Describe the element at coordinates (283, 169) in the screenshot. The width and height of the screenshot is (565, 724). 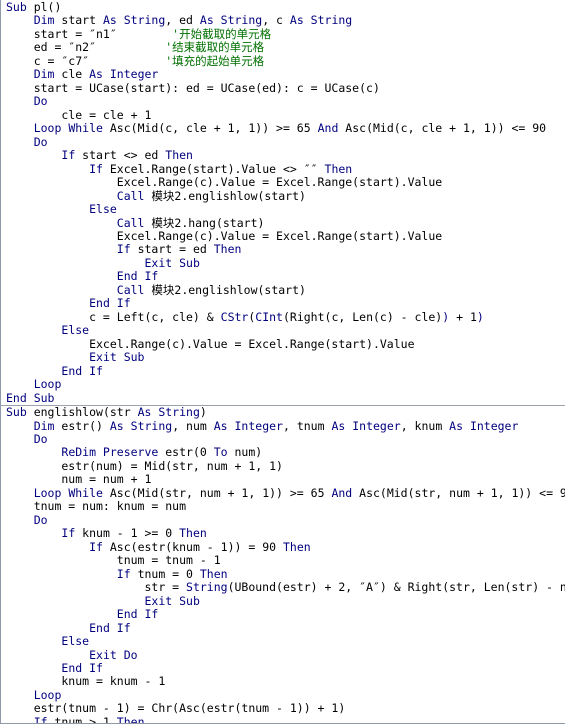
I see `code-line: If Excel.Range(start).Value <> ″″ Then` at that location.